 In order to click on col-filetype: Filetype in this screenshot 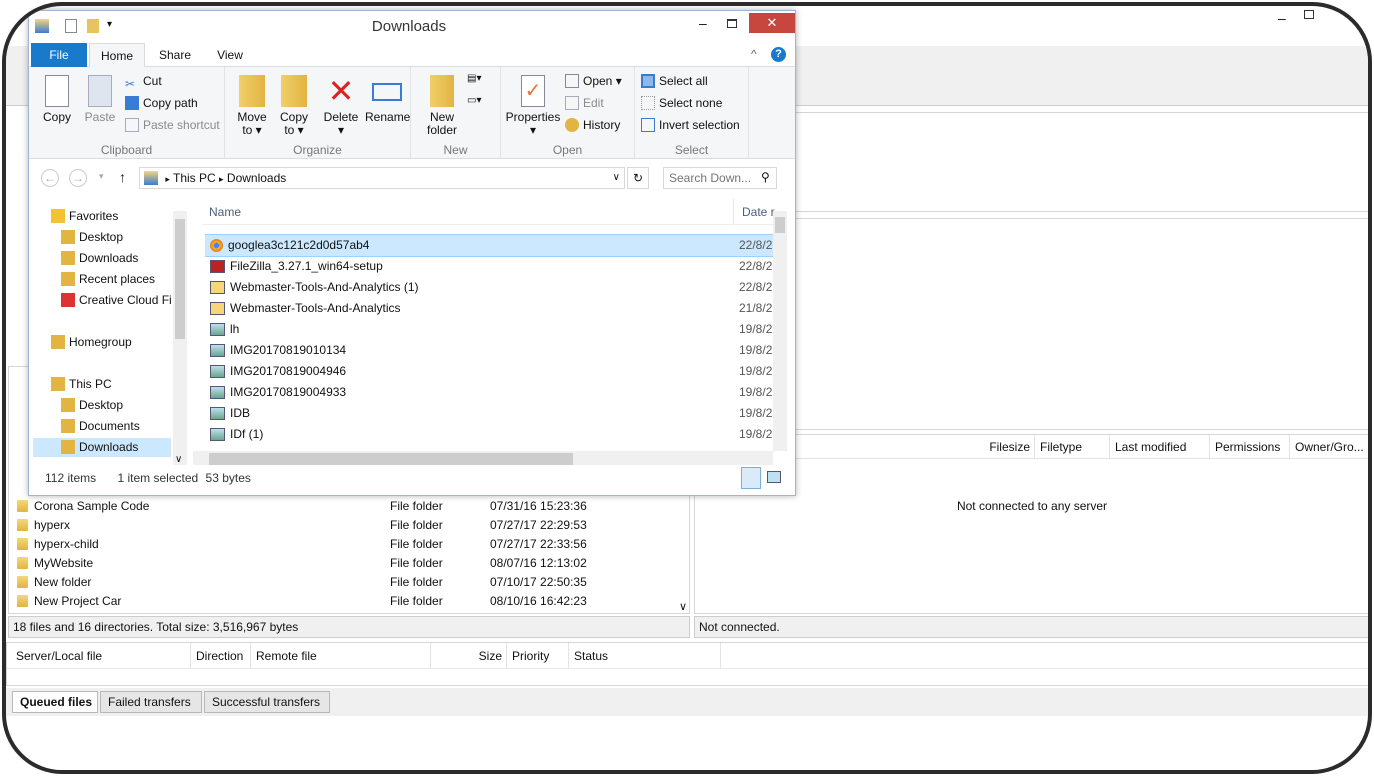, I will do `click(1072, 447)`.